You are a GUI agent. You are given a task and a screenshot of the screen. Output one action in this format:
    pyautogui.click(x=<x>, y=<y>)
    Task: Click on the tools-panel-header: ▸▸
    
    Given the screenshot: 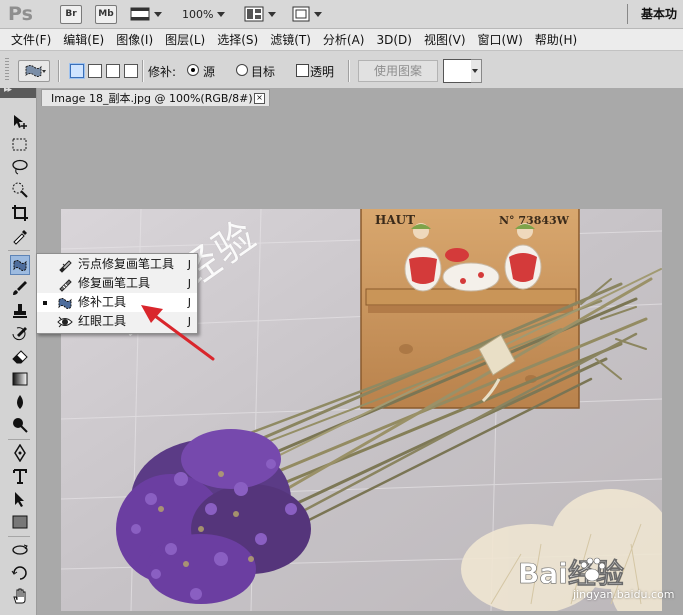 What is the action you would take?
    pyautogui.click(x=18, y=91)
    